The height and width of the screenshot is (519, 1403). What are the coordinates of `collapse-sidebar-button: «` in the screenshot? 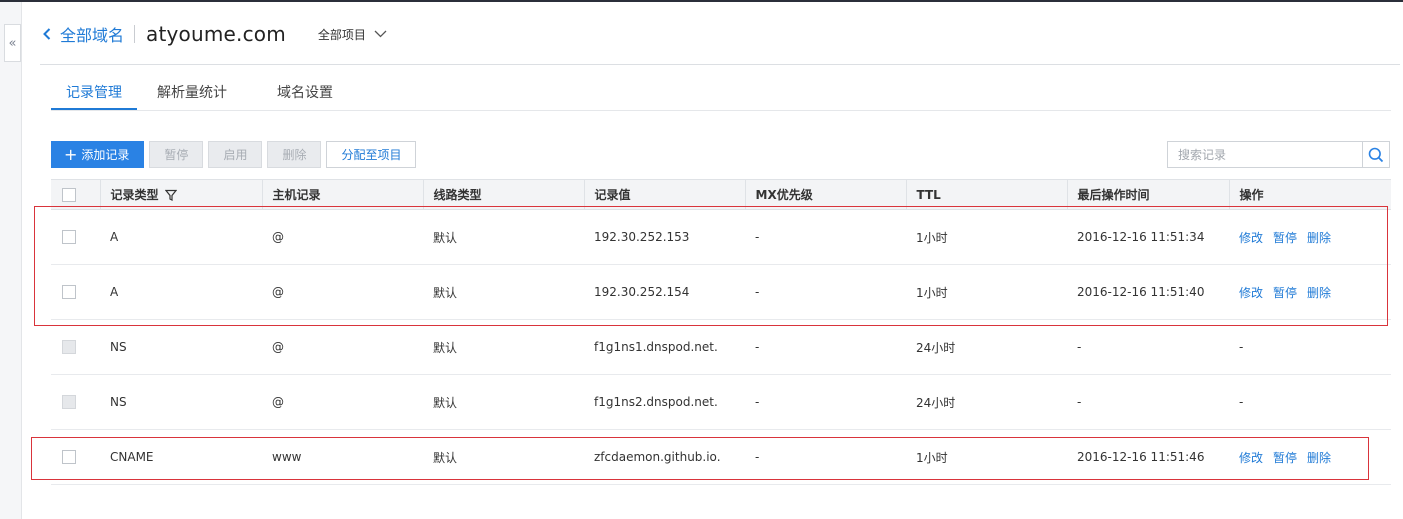 It's located at (12, 43).